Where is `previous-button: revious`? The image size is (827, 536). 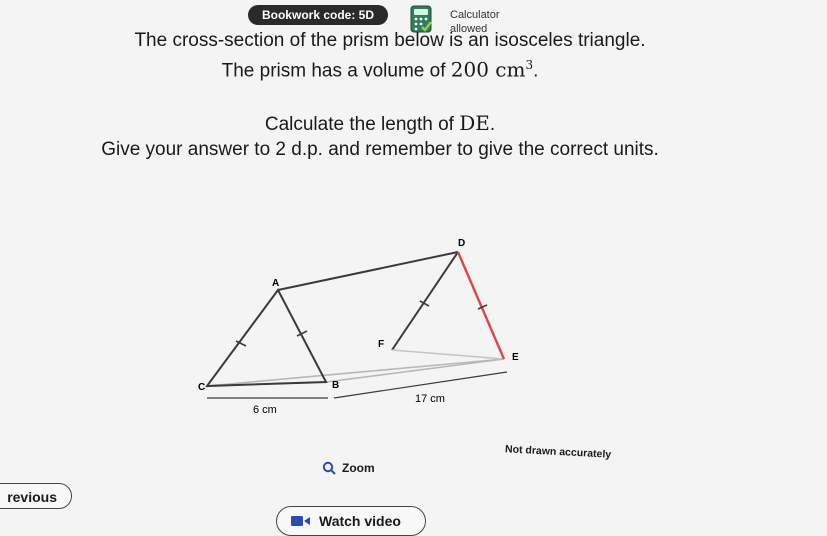 previous-button: revious is located at coordinates (36, 496).